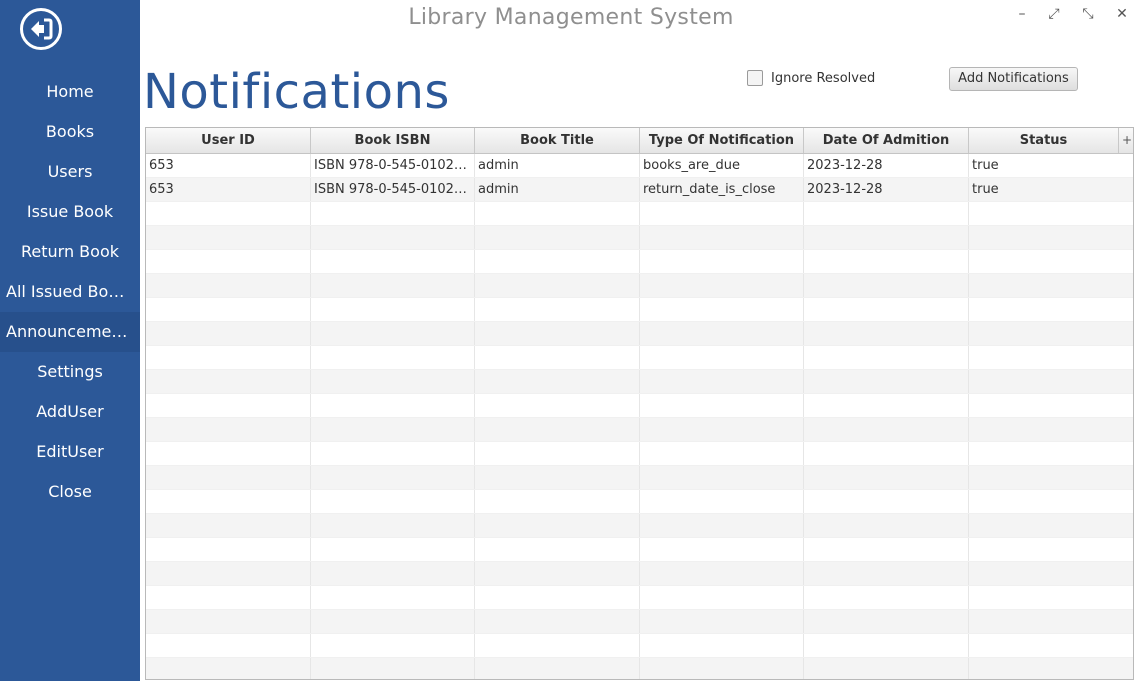 The height and width of the screenshot is (681, 1135). I want to click on column-header-status: Status, so click(1044, 140).